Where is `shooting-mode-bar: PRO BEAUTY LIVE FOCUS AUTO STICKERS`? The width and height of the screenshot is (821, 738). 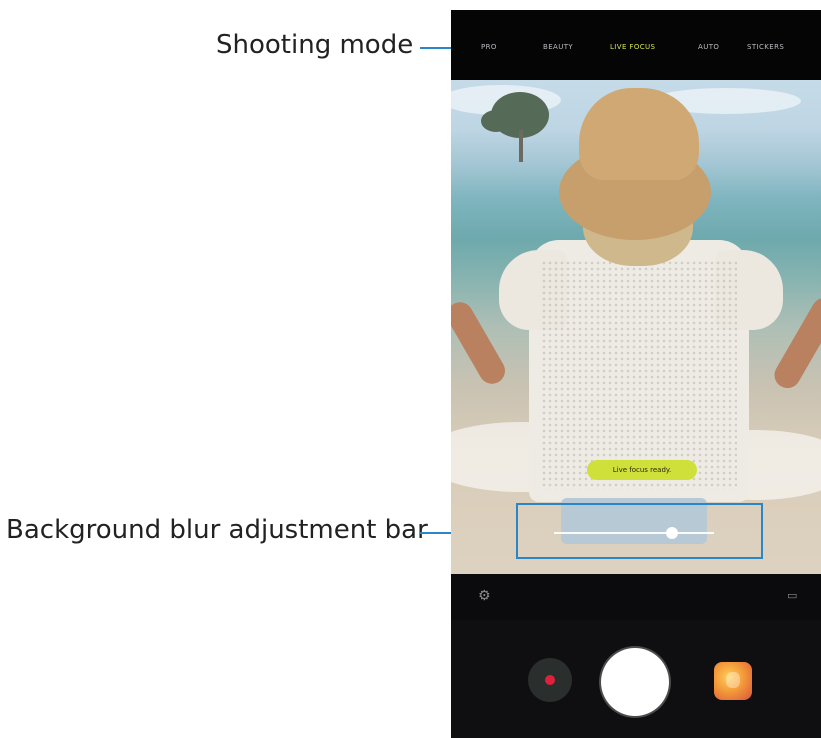
shooting-mode-bar: PRO BEAUTY LIVE FOCUS AUTO STICKERS is located at coordinates (636, 45).